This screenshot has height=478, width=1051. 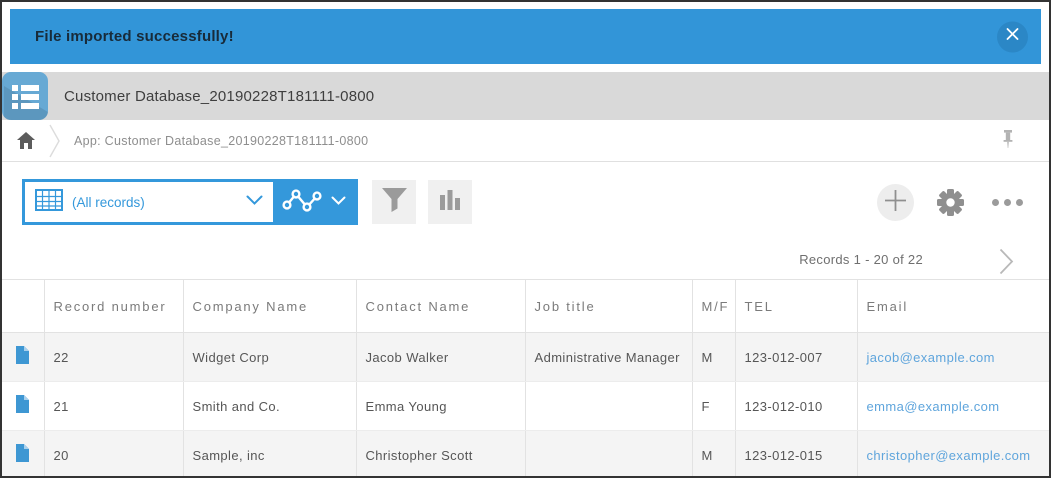 I want to click on column-header-record-number: Record number, so click(x=113, y=306).